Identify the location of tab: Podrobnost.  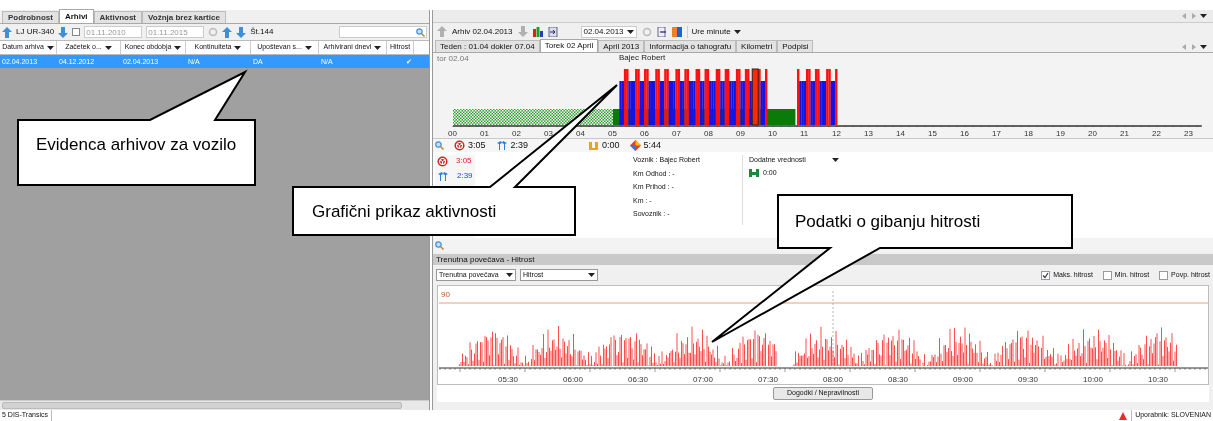
(30, 17).